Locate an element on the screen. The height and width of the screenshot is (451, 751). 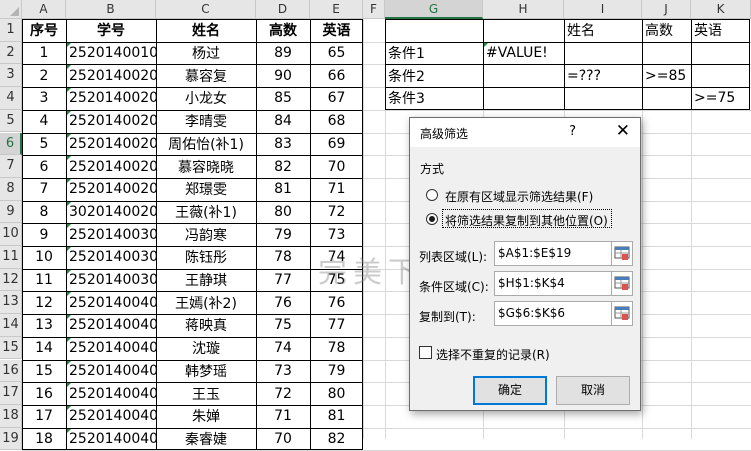
criteria-cell: >=75 is located at coordinates (721, 98).